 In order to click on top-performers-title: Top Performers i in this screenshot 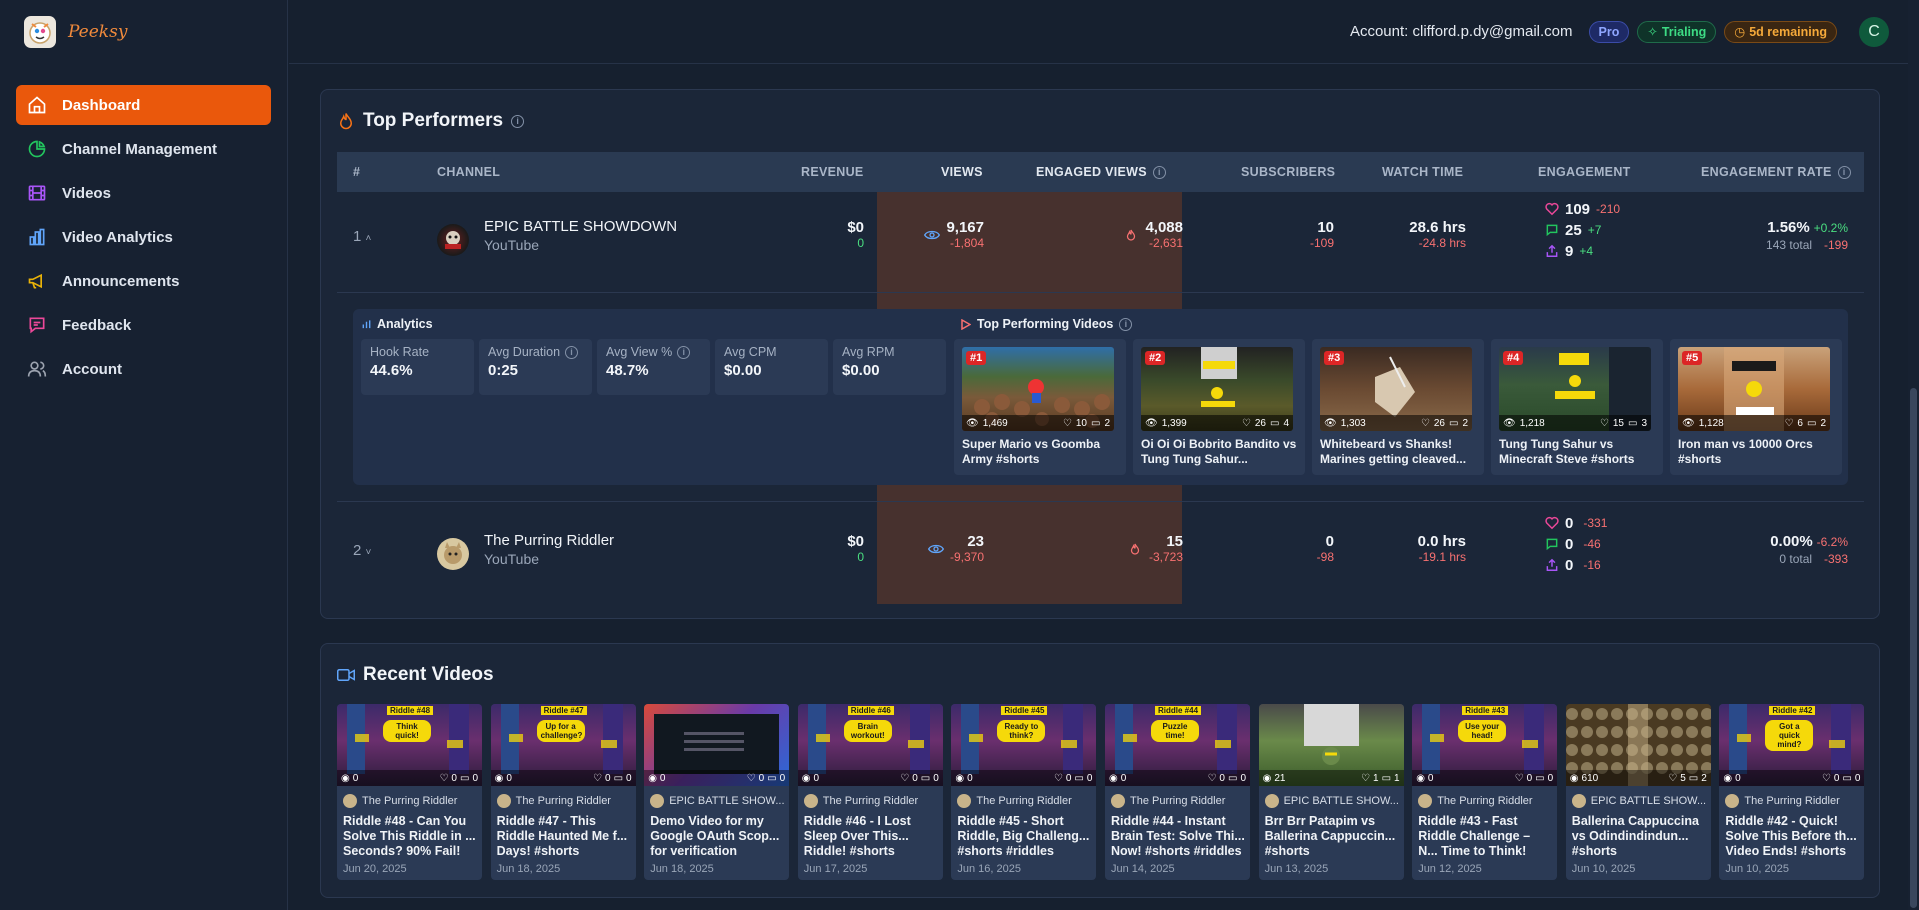, I will do `click(431, 121)`.